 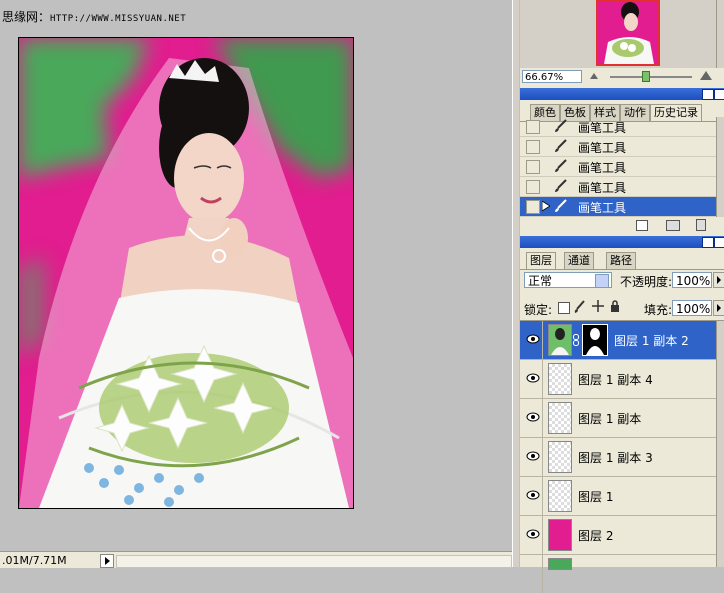 What do you see at coordinates (718, 308) in the screenshot?
I see `fill-slider-arrow` at bounding box center [718, 308].